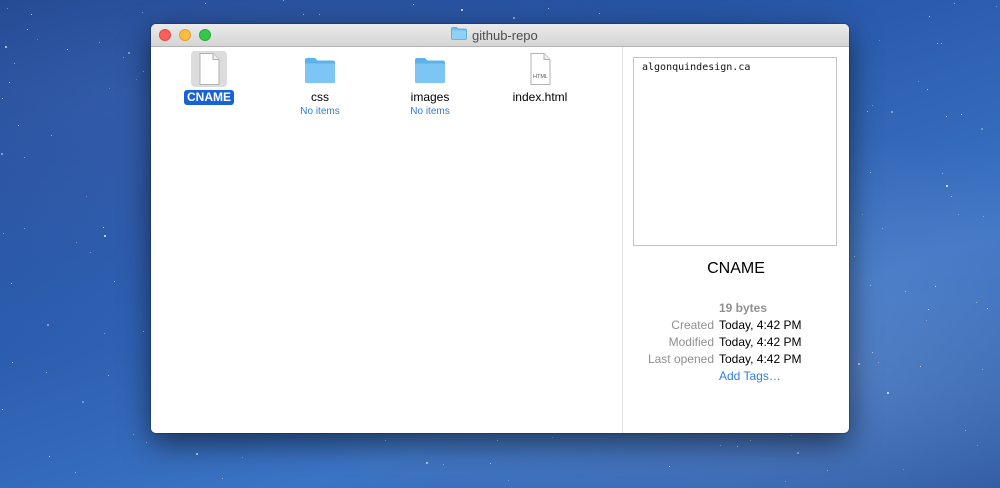  I want to click on metadata-row-created: Created Today, 4:42 PM, so click(736, 326).